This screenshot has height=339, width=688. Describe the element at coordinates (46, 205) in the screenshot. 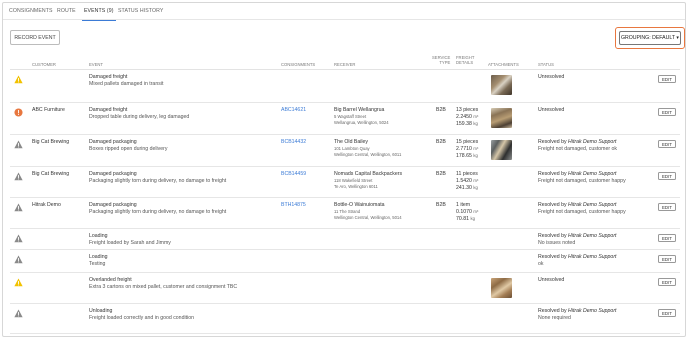

I see `customer-name: Hitrak Demo` at that location.